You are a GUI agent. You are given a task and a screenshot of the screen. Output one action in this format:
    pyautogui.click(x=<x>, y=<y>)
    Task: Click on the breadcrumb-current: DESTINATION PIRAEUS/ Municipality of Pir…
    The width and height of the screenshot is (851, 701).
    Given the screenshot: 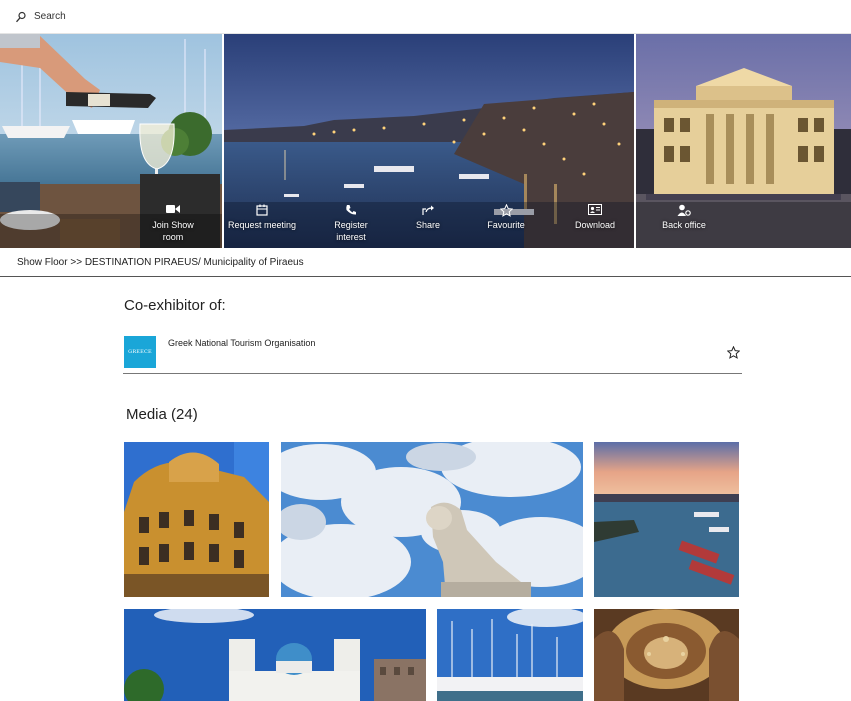 What is the action you would take?
    pyautogui.click(x=194, y=262)
    